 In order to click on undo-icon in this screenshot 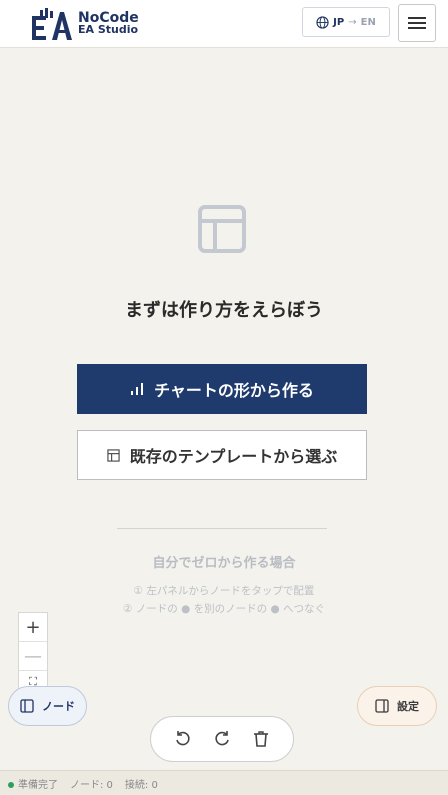, I will do `click(182, 738)`.